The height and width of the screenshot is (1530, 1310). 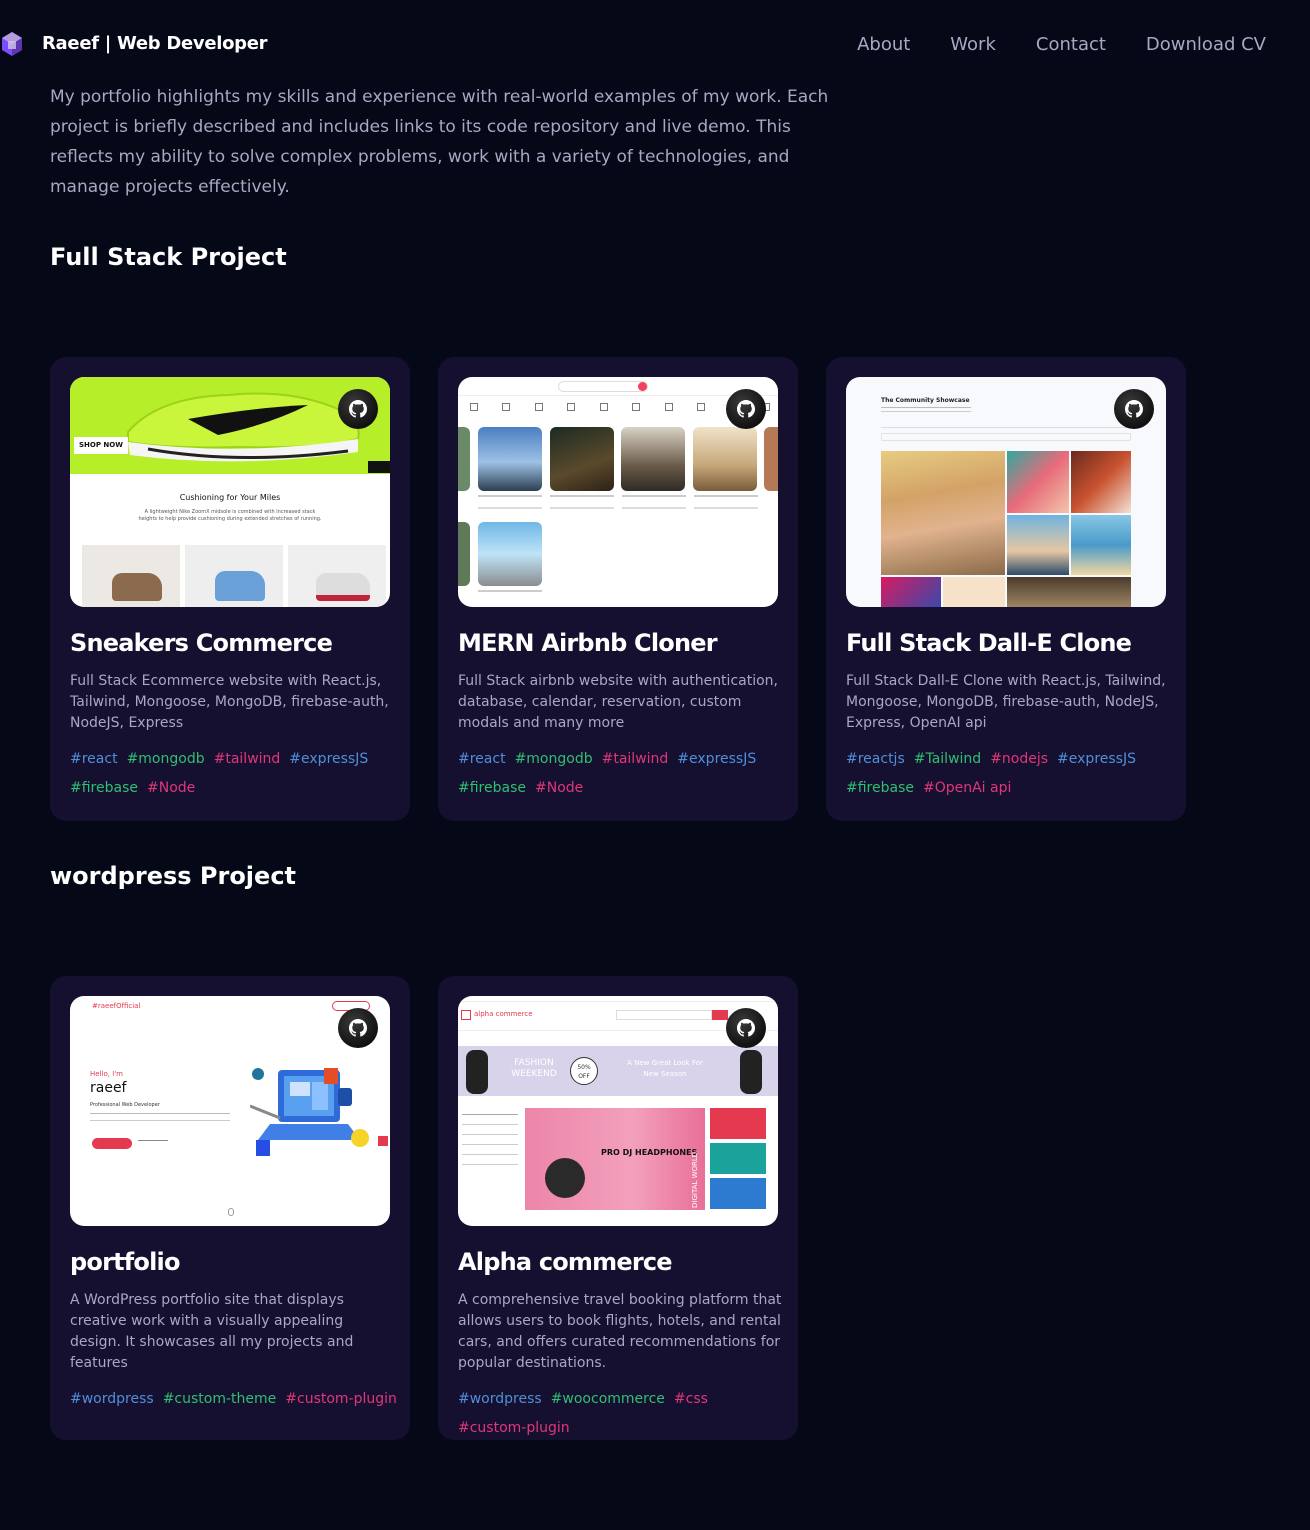 What do you see at coordinates (588, 643) in the screenshot?
I see `project-title: MERN Airbnb Cloner` at bounding box center [588, 643].